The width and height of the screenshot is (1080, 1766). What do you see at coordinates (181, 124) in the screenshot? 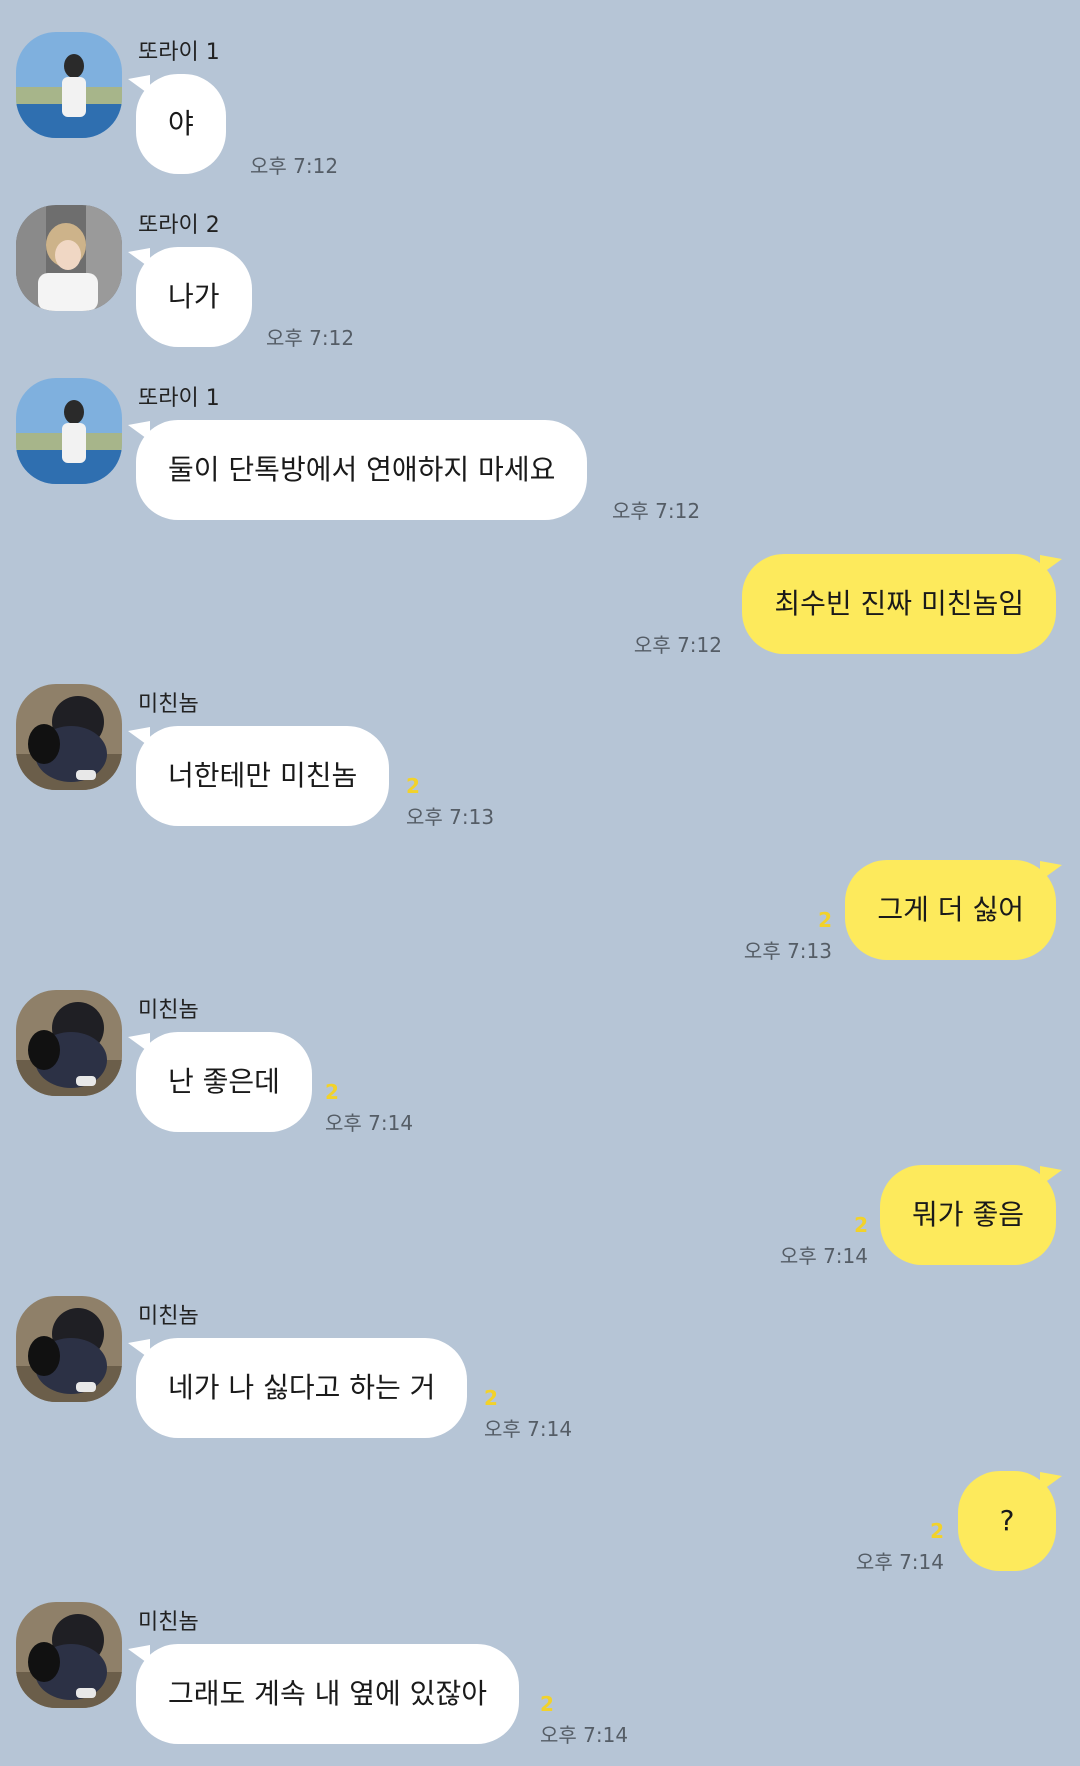
I see `incoming-message-bubble: 야` at bounding box center [181, 124].